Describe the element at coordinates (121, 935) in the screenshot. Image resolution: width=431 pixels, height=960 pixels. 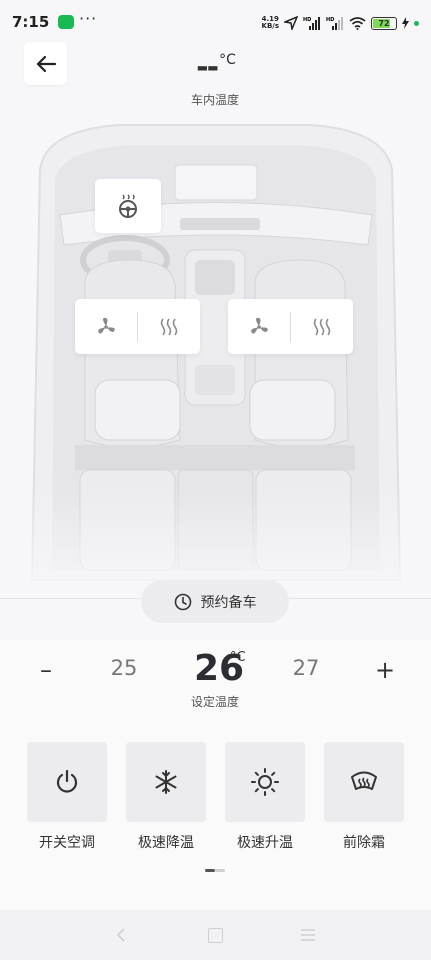
I see `nav-back-icon` at that location.